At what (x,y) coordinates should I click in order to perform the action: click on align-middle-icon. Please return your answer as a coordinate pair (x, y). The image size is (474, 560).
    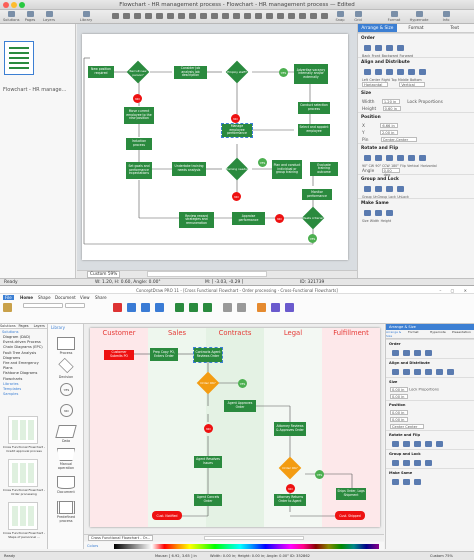
    Looking at the image, I should click on (411, 72).